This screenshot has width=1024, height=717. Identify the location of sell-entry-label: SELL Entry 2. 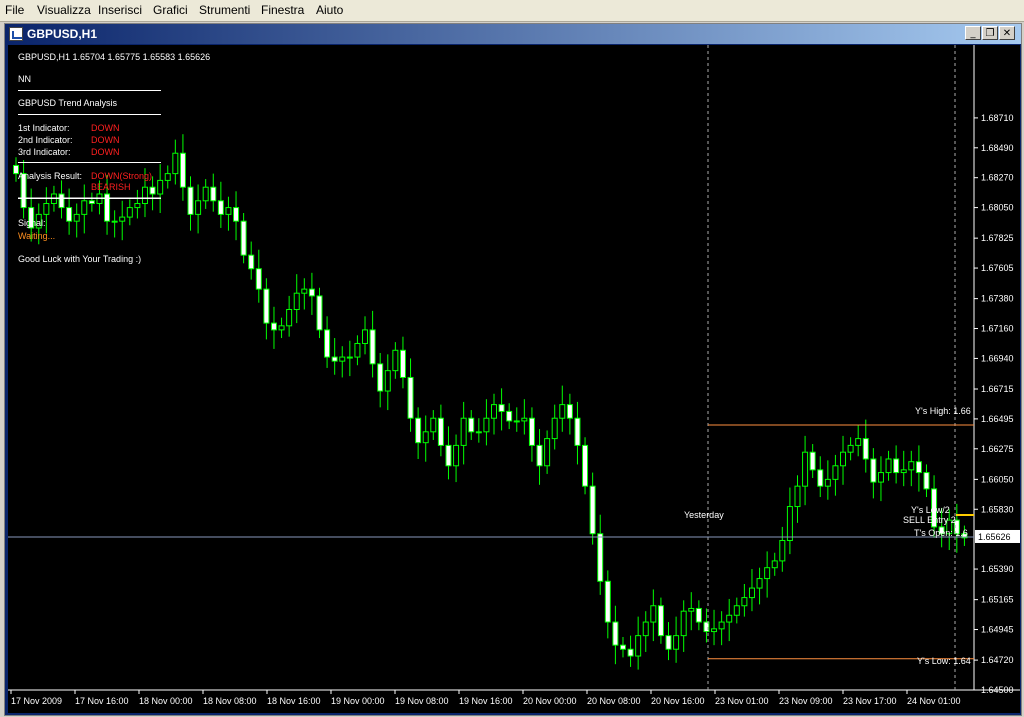
(929, 520).